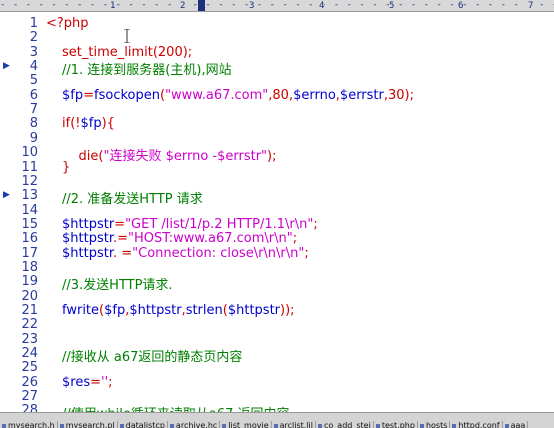  What do you see at coordinates (33, 95) in the screenshot?
I see `line-number: 6` at bounding box center [33, 95].